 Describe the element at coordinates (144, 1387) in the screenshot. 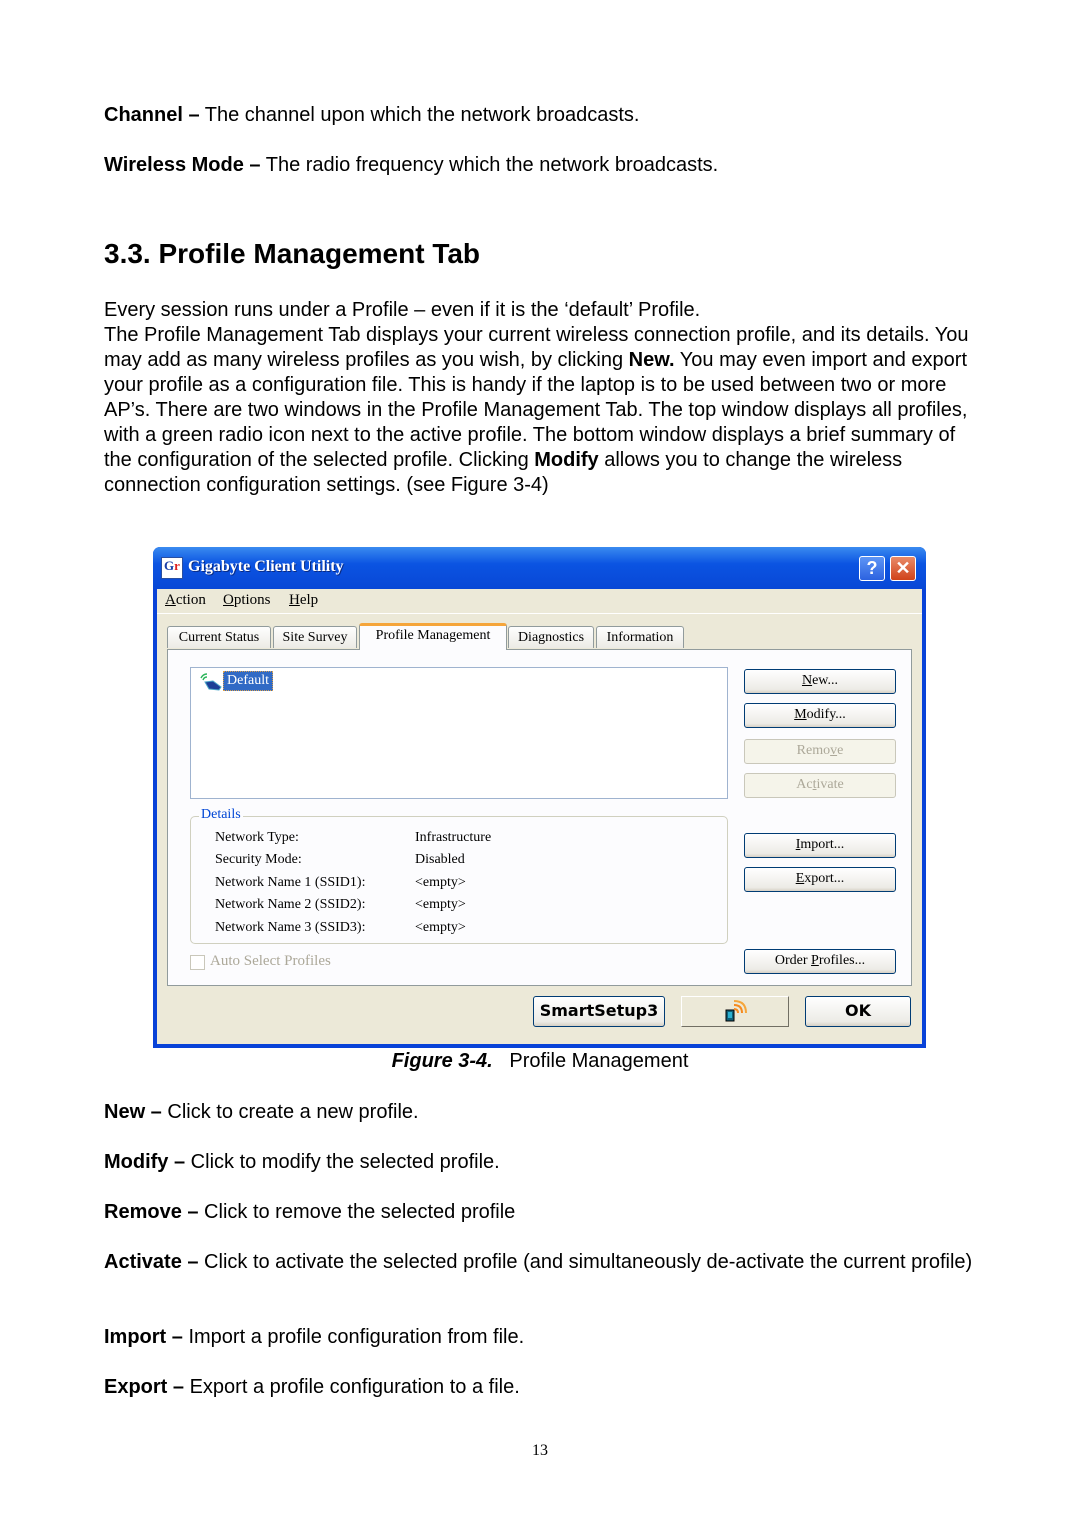

I see `definition-term: Export –` at that location.